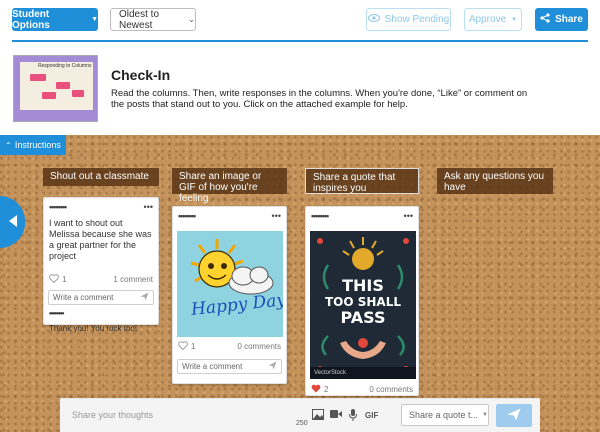 Image resolution: width=600 pixels, height=432 pixels. Describe the element at coordinates (101, 321) in the screenshot. I see `comment-item: •••••••• Thank you! You rock too!` at that location.